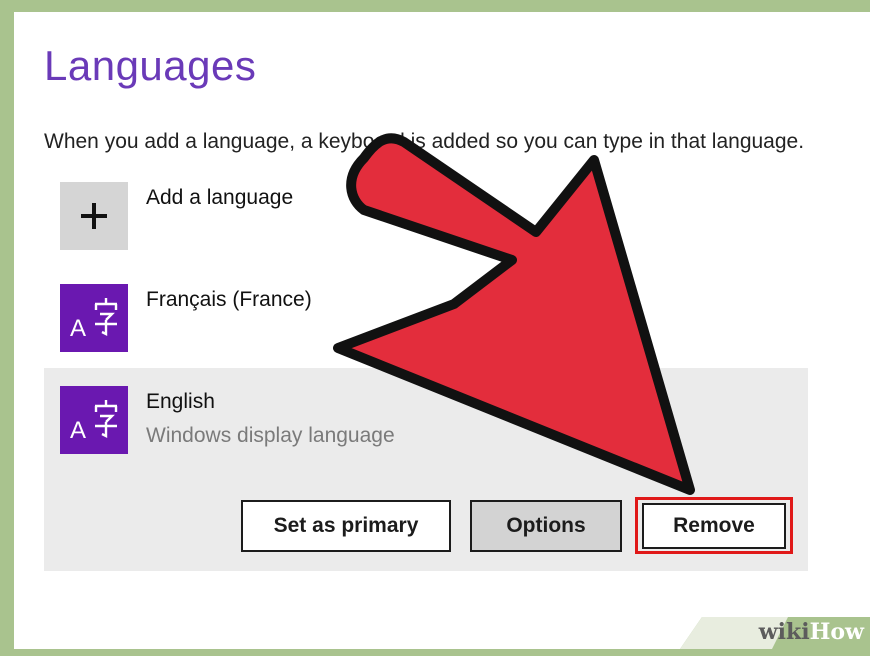  I want to click on watermark-suffix: How, so click(836, 632).